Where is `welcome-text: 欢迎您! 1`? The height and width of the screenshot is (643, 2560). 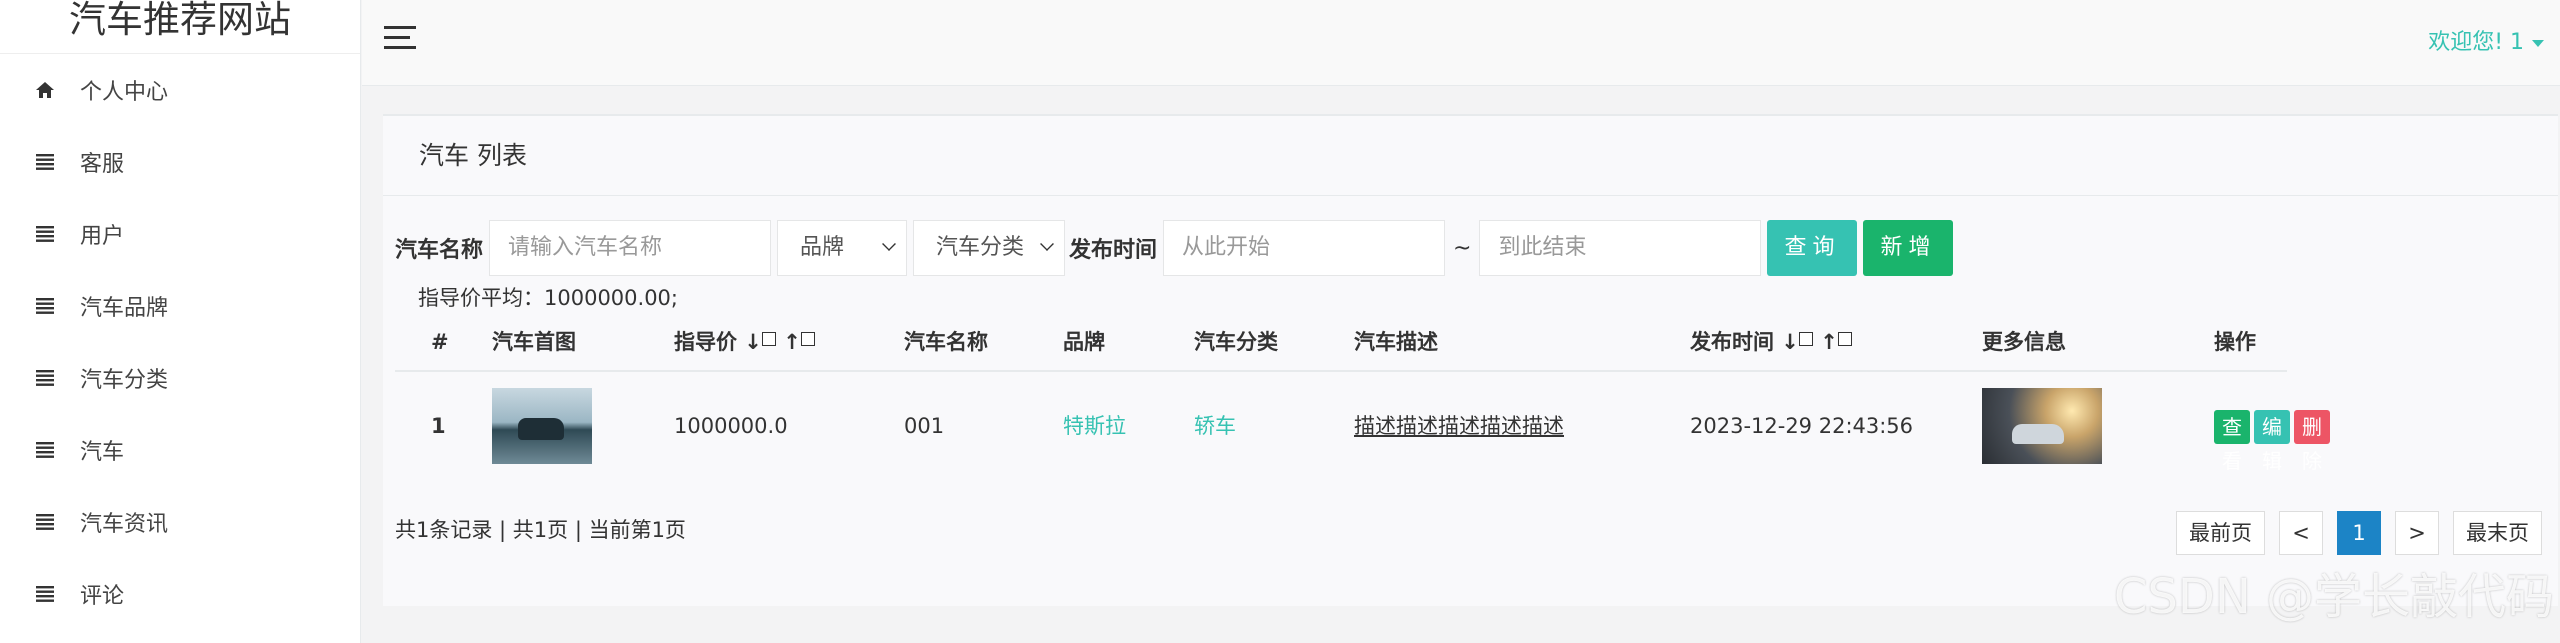 welcome-text: 欢迎您! 1 is located at coordinates (2476, 42).